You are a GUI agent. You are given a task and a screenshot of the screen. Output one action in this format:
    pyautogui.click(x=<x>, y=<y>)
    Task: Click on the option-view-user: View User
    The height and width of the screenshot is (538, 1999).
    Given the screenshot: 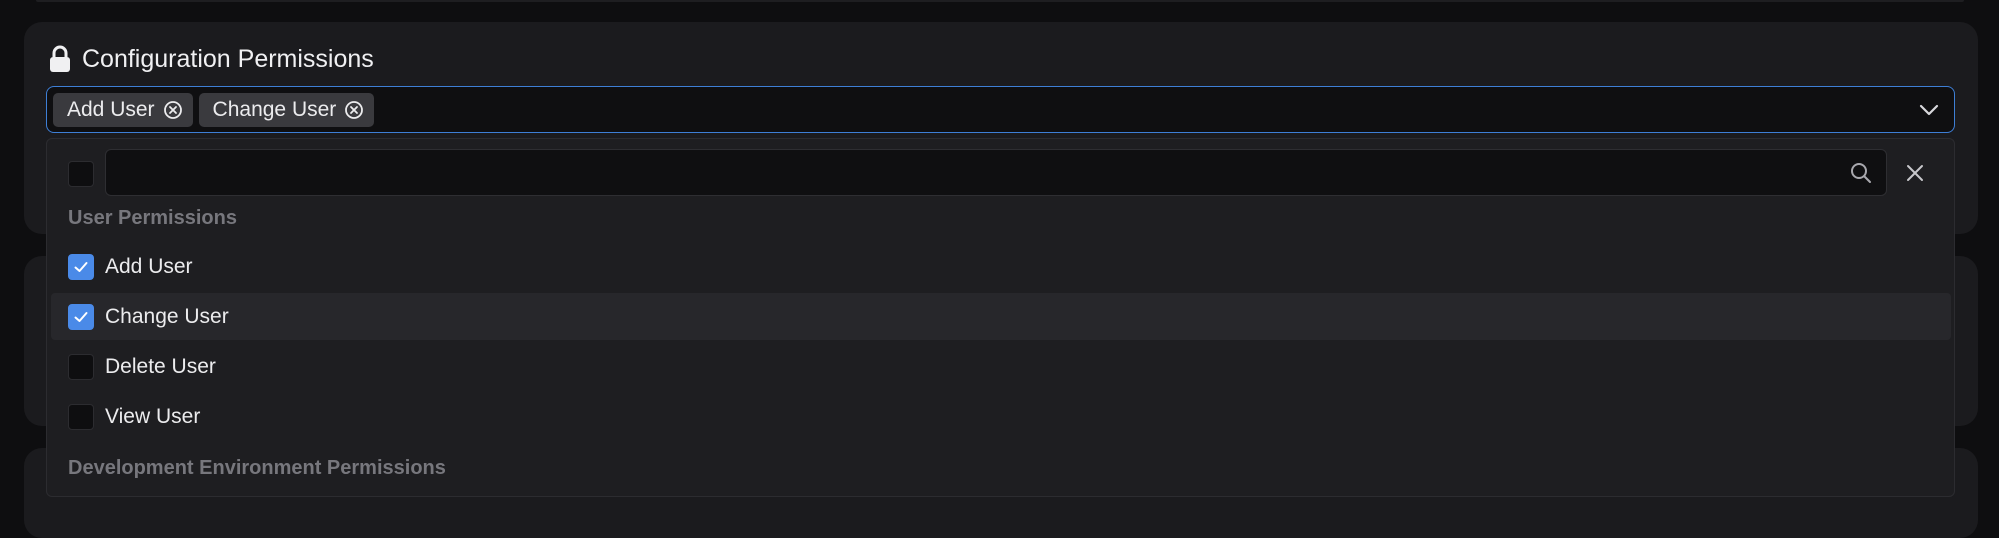 What is the action you would take?
    pyautogui.click(x=1001, y=416)
    